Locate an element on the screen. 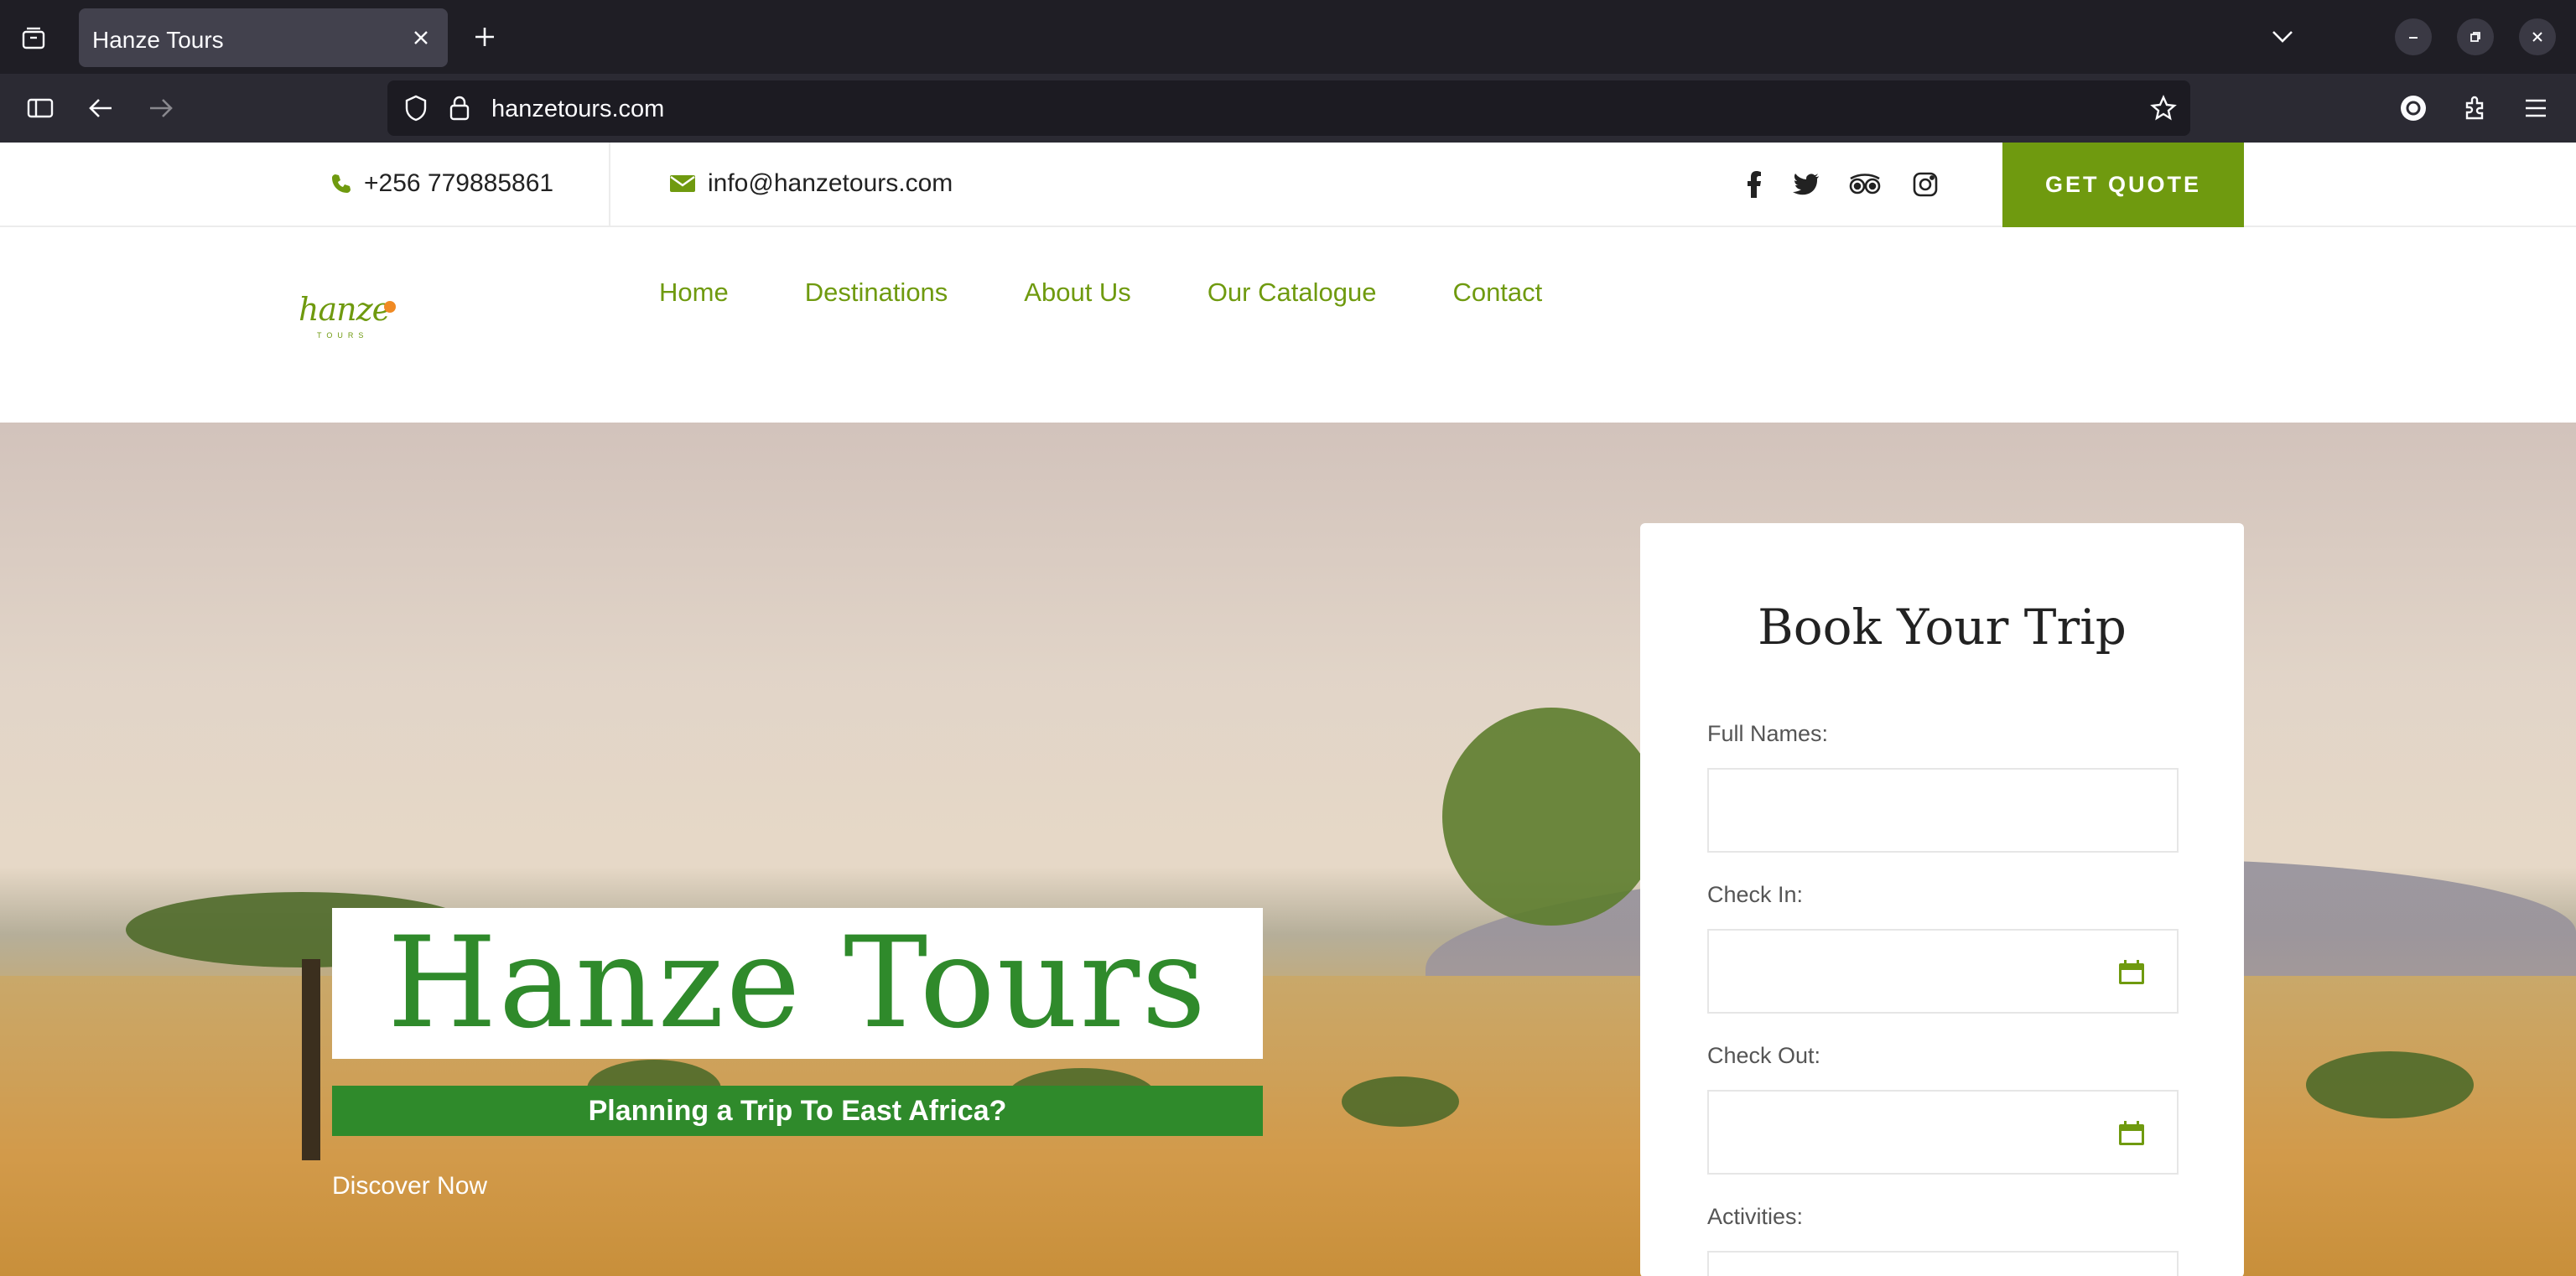 The height and width of the screenshot is (1276, 2576). lock-icon is located at coordinates (459, 108).